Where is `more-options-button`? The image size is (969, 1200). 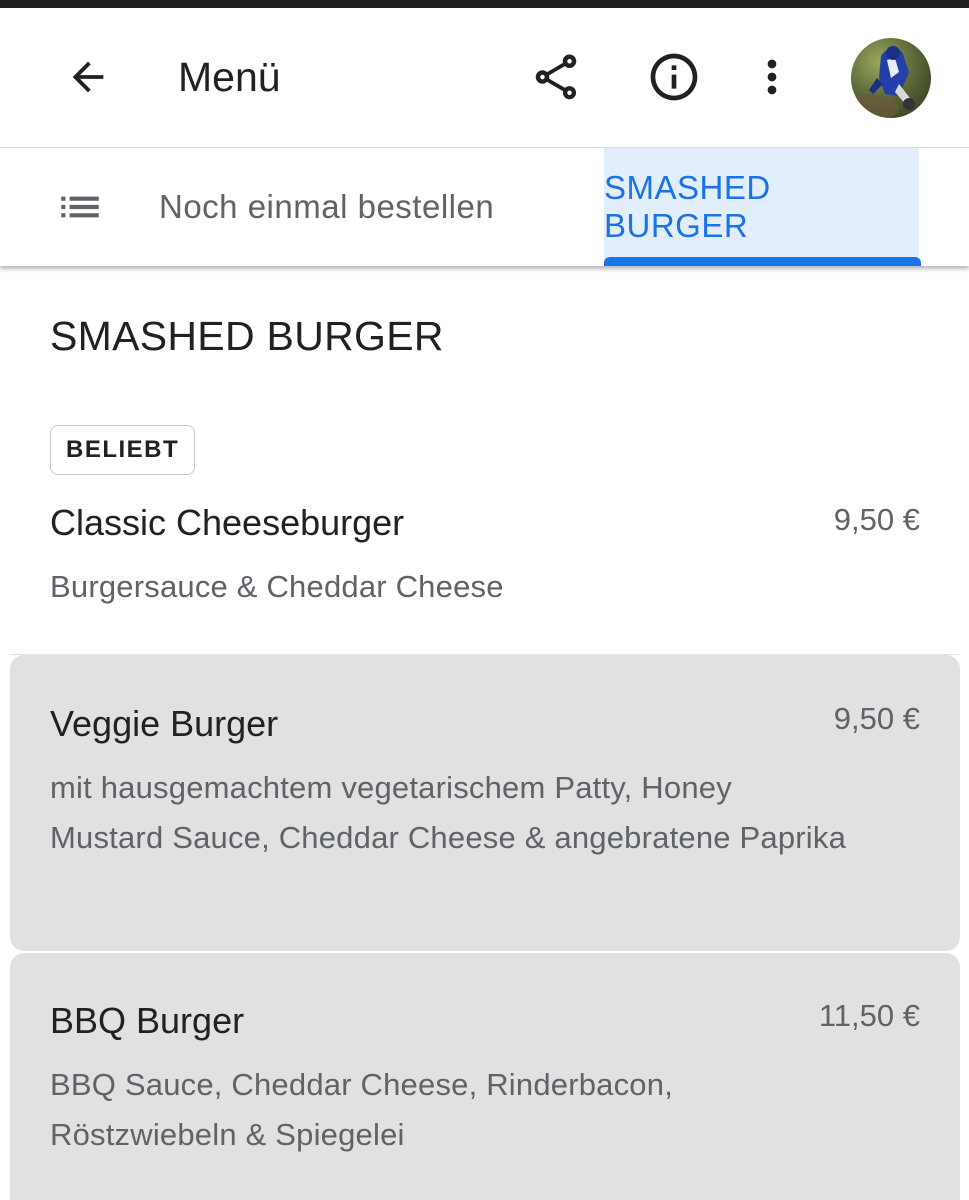
more-options-button is located at coordinates (772, 77).